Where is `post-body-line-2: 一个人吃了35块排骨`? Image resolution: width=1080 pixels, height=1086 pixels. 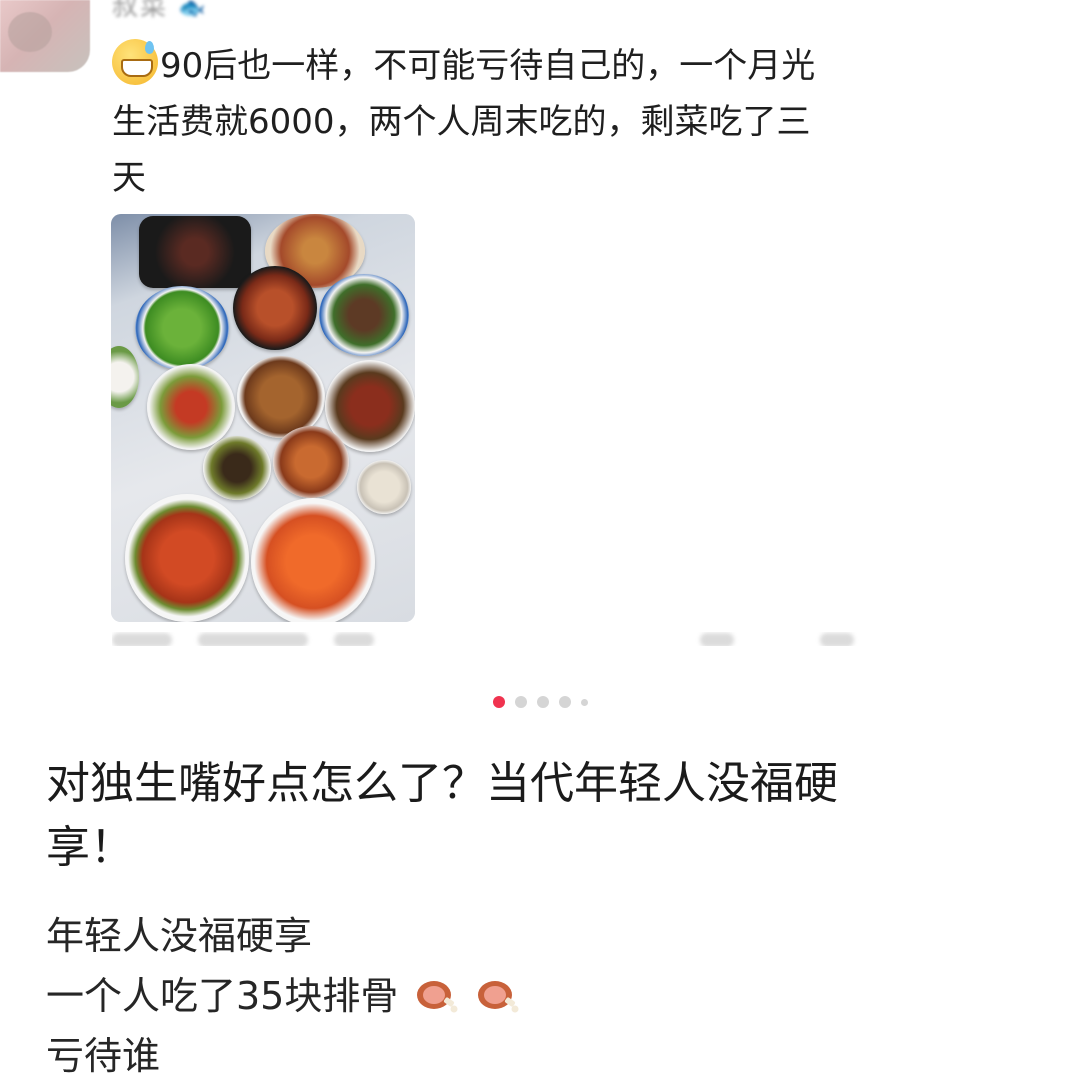
post-body-line-2: 一个人吃了35块排骨 is located at coordinates (222, 996).